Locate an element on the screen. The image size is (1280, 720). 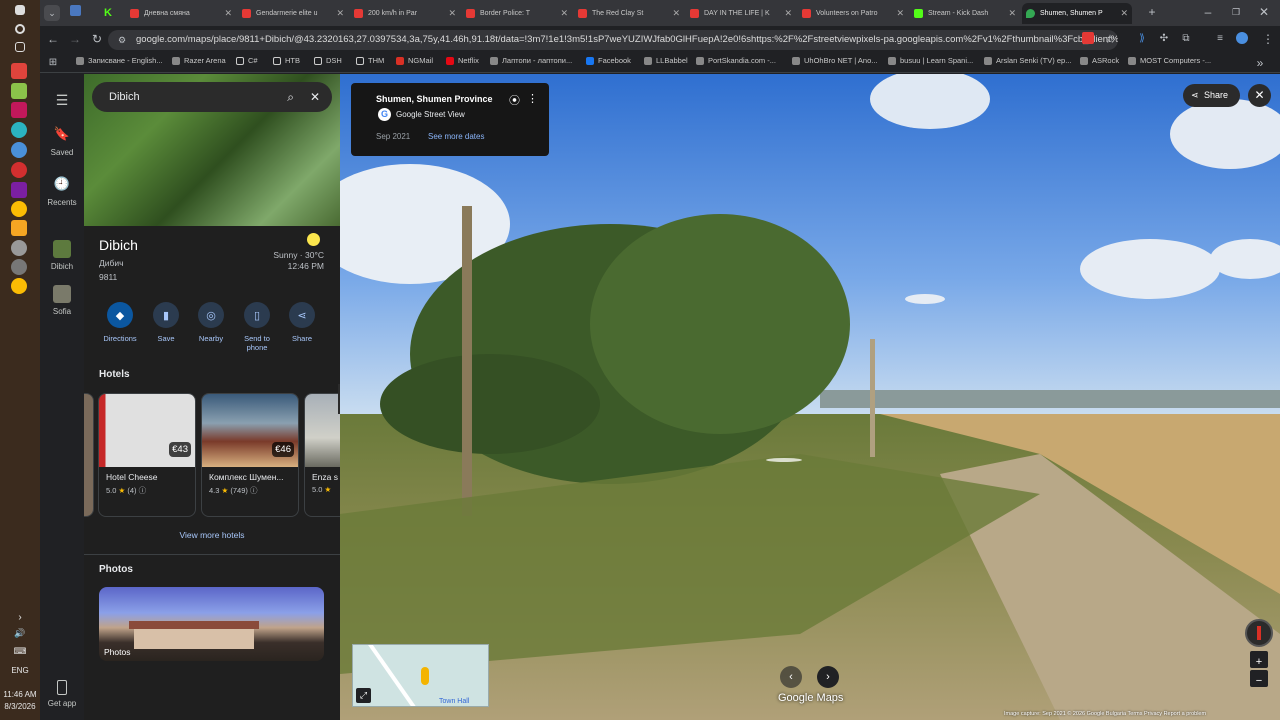
chrome-icon is located at coordinates (19, 209).